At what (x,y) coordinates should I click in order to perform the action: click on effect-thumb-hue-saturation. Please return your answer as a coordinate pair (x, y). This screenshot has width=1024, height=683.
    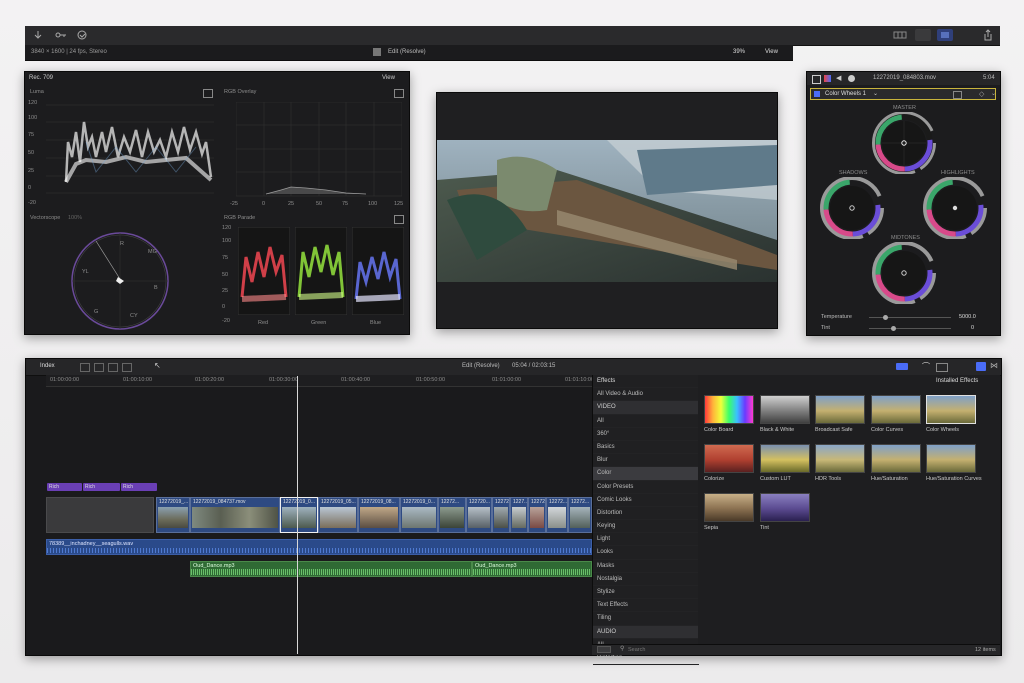
    Looking at the image, I should click on (896, 458).